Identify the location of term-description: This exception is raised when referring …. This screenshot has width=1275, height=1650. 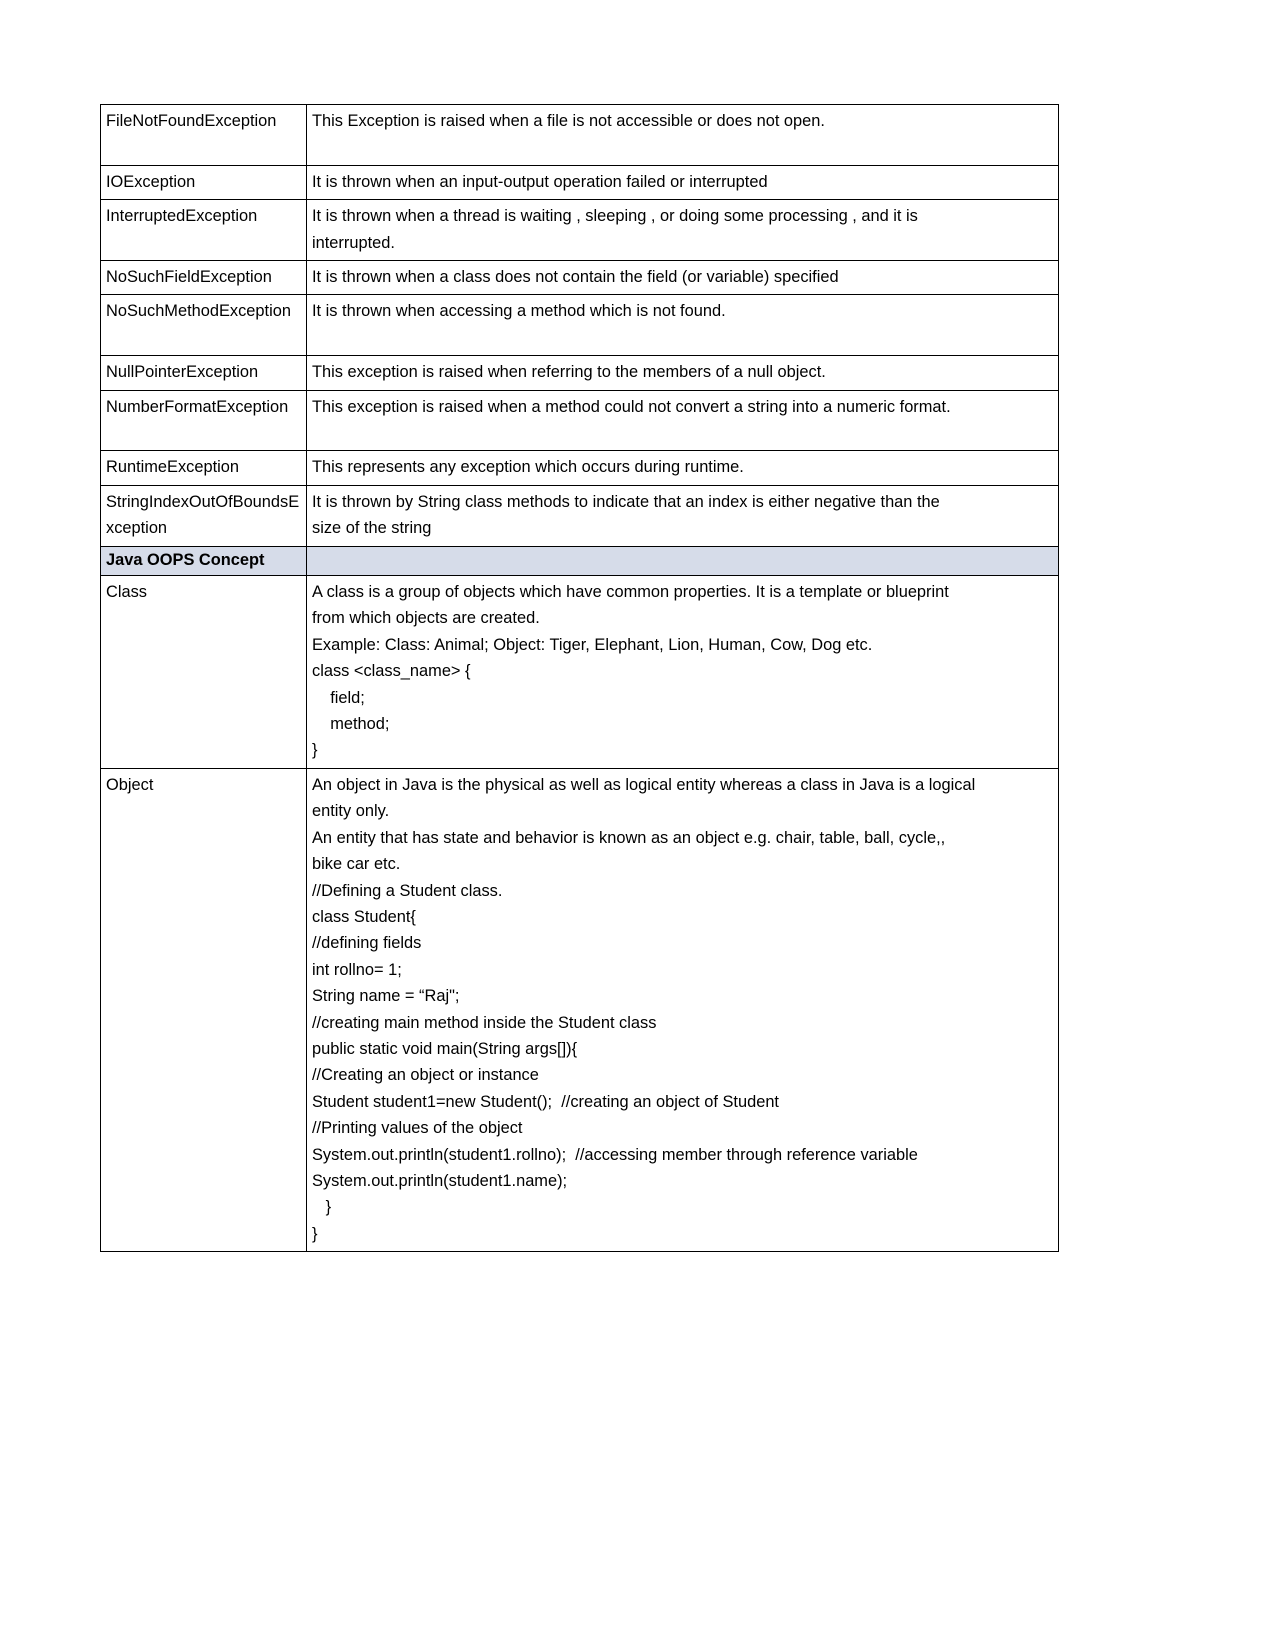
(682, 373).